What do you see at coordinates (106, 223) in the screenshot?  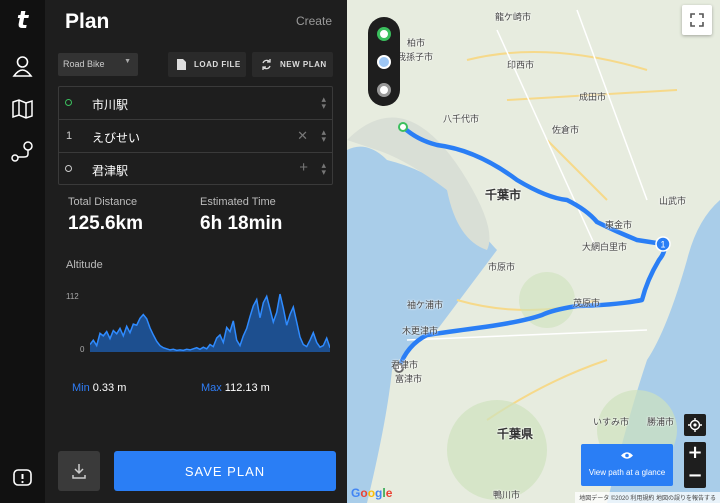 I see `distance-value: 125.6km` at bounding box center [106, 223].